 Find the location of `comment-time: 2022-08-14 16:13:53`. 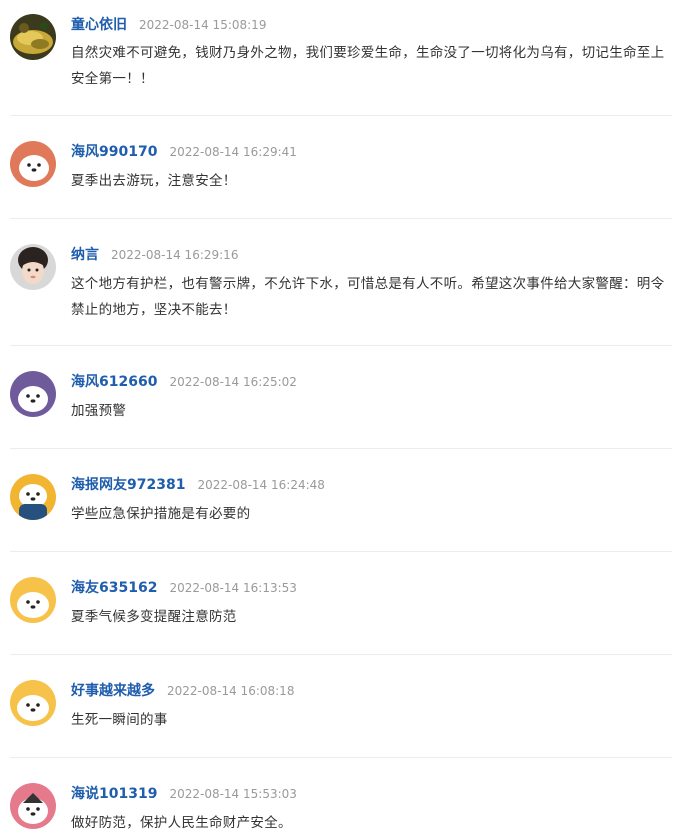

comment-time: 2022-08-14 16:13:53 is located at coordinates (233, 588).